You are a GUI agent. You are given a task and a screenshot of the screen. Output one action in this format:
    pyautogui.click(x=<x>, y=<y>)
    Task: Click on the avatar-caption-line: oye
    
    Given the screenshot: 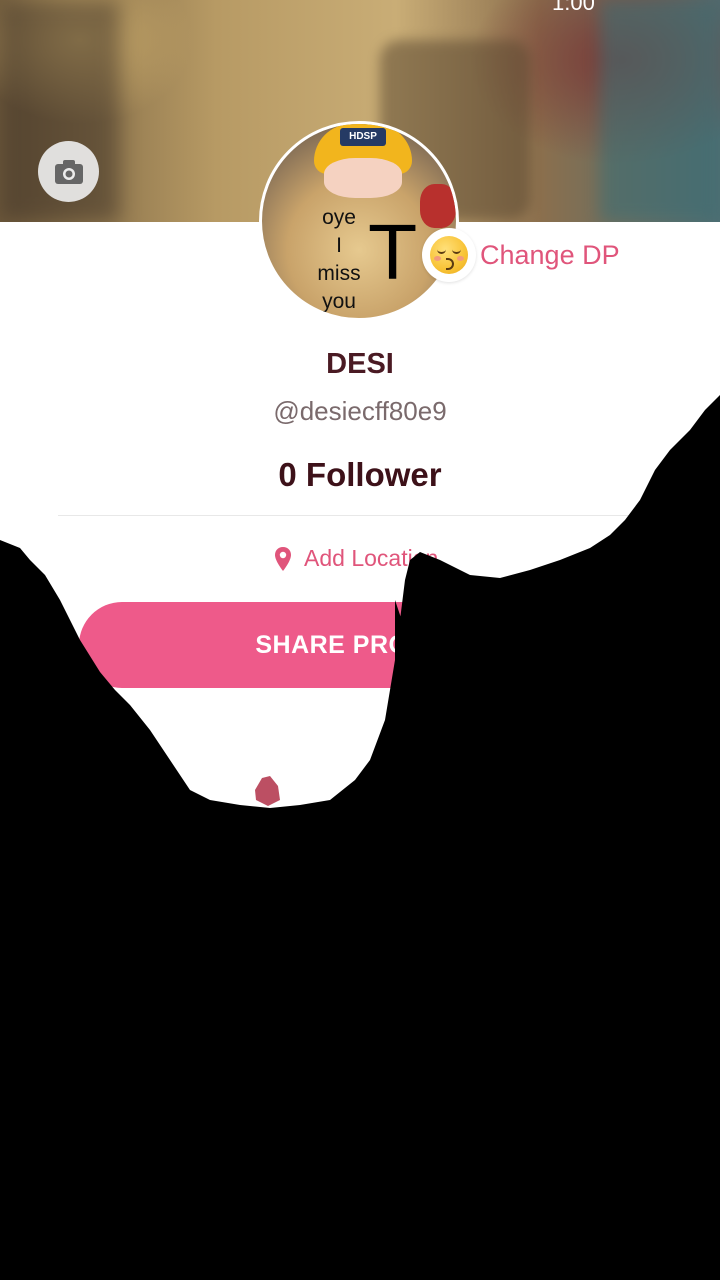 What is the action you would take?
    pyautogui.click(x=339, y=217)
    